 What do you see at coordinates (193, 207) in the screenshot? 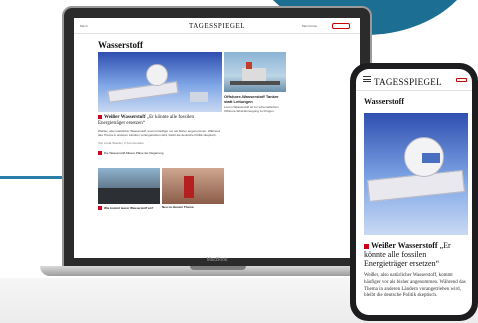
I see `bottom-headline-2: Neu zu diesem Thema` at bounding box center [193, 207].